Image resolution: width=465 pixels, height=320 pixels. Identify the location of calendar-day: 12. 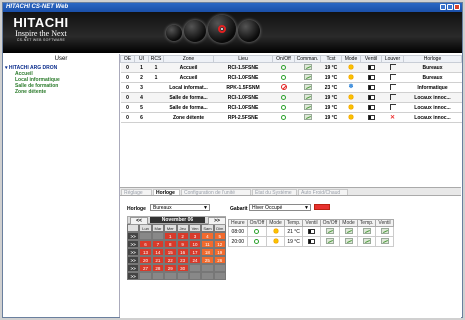
(219, 244).